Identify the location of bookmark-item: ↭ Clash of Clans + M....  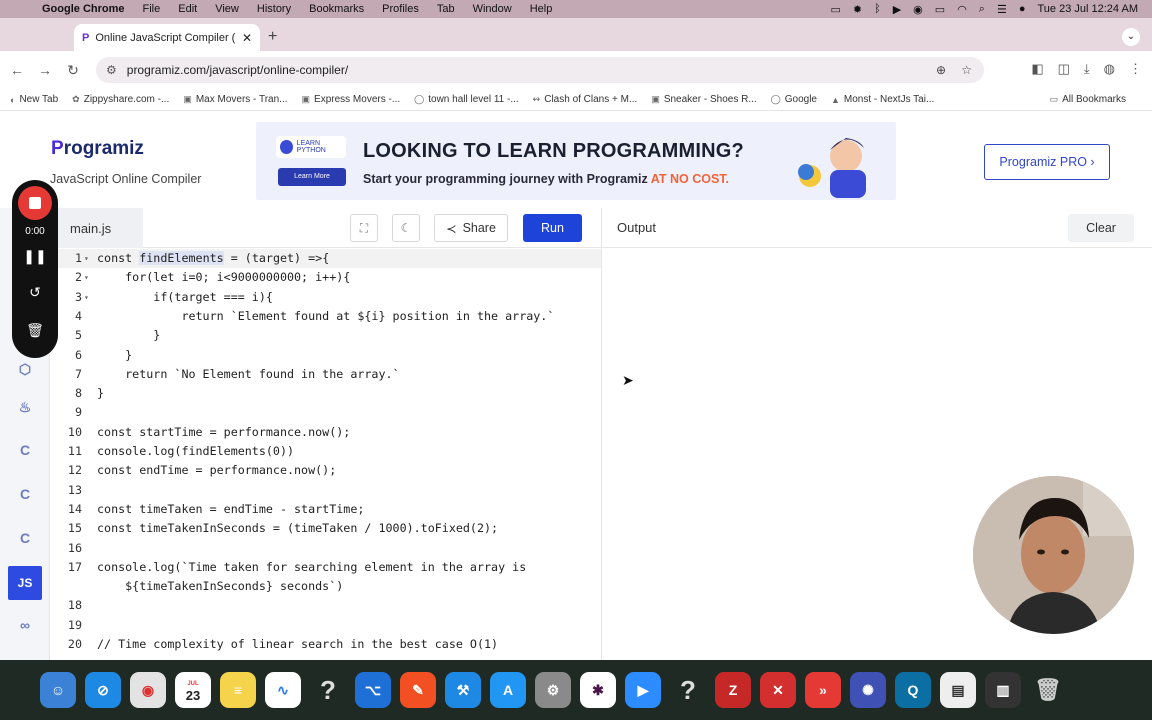
(585, 99).